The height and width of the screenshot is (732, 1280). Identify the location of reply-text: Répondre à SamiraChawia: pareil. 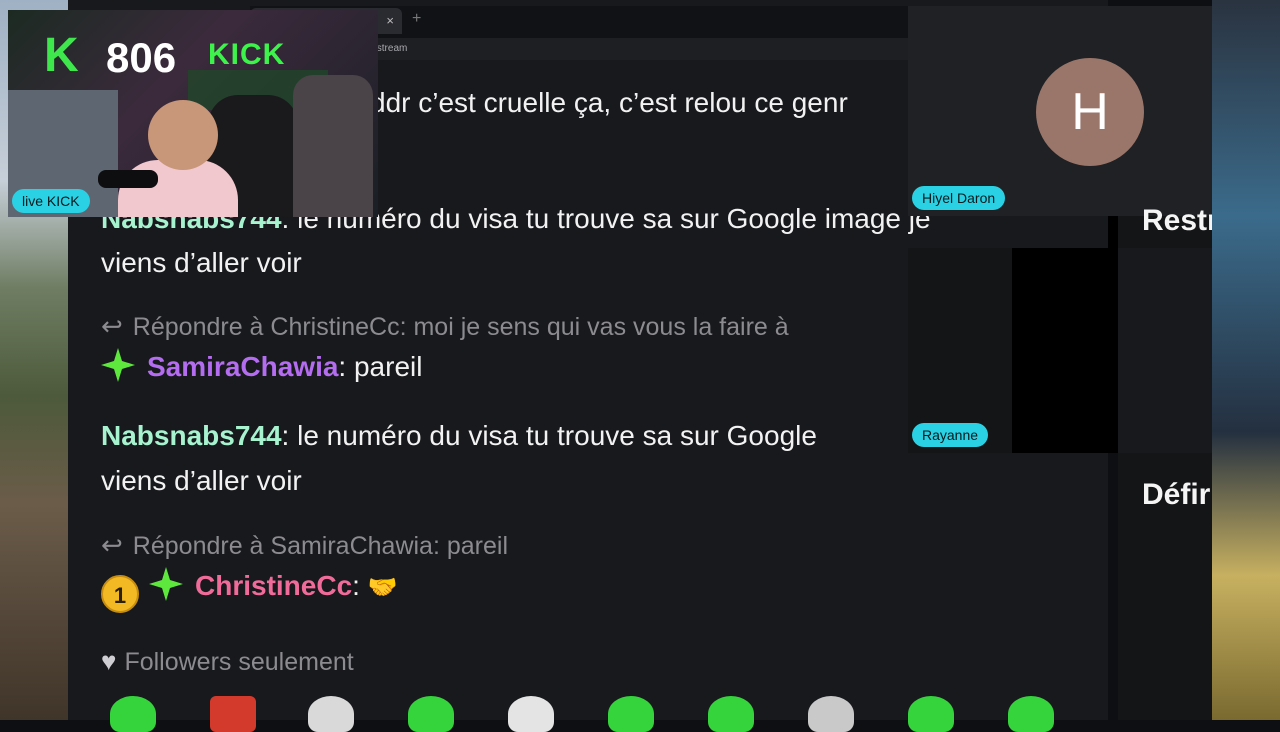
(320, 546).